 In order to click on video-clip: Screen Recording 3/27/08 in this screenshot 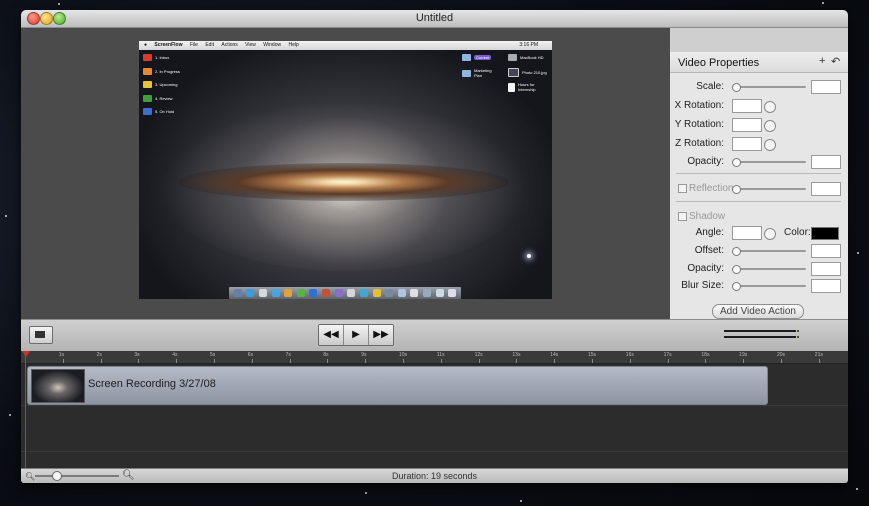, I will do `click(397, 385)`.